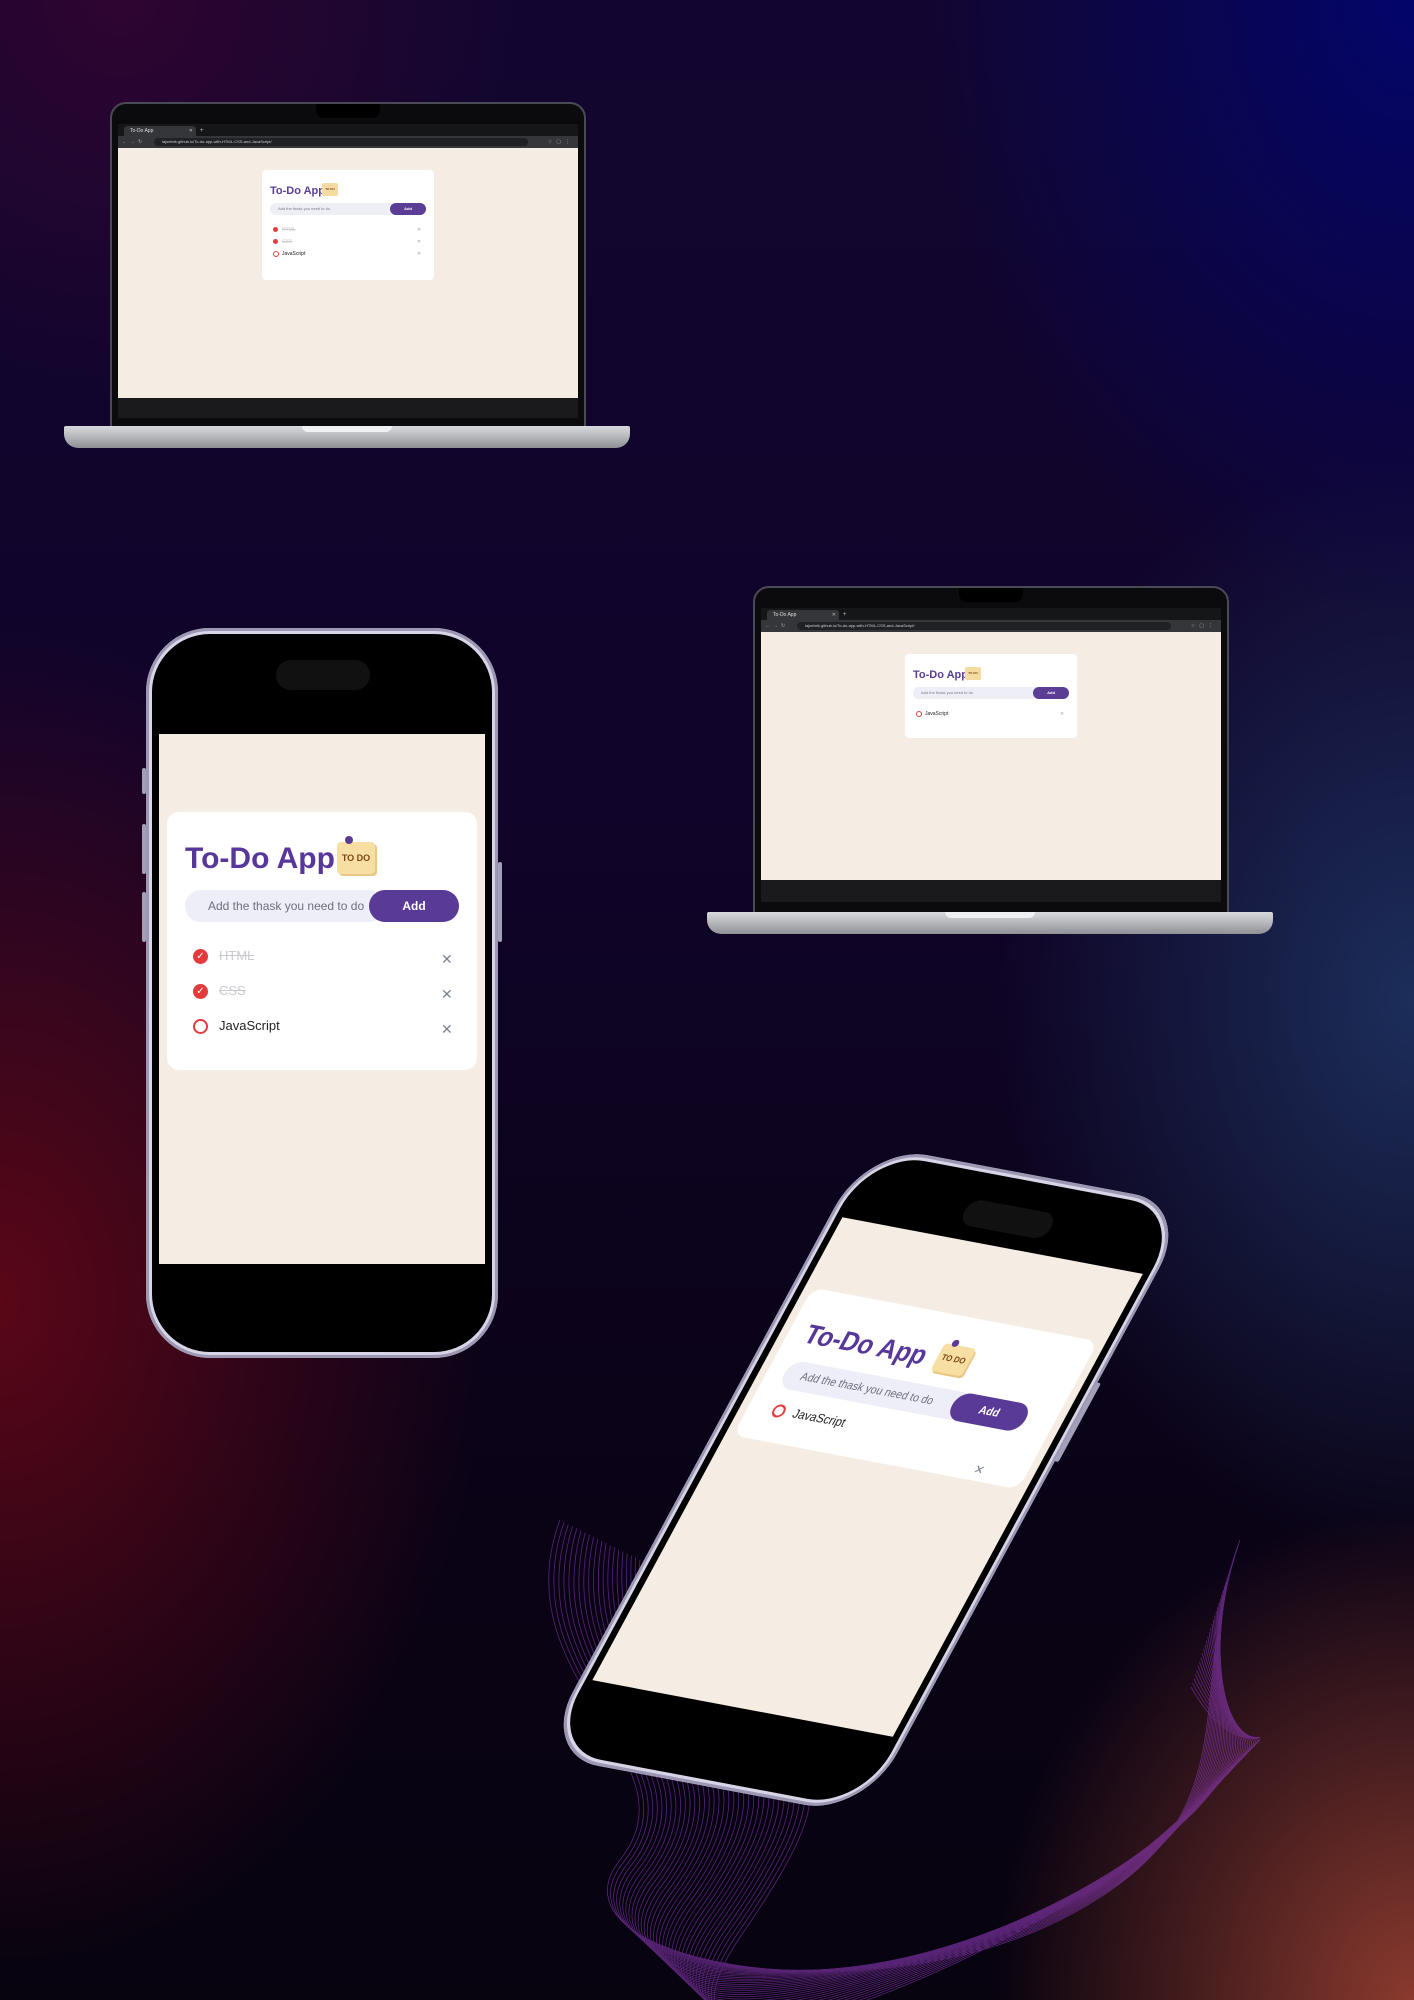 The height and width of the screenshot is (2000, 1414). Describe the element at coordinates (328, 993) in the screenshot. I see `task-row: ✓ CSS ✕` at that location.